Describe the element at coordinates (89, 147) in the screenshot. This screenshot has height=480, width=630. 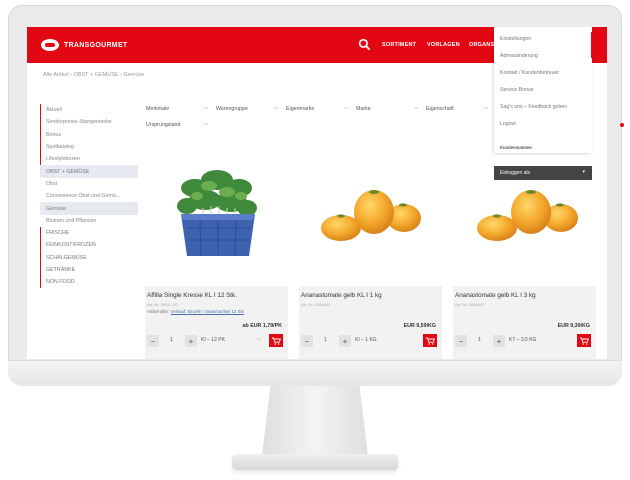
I see `sidebar-item-spotkatalog: Spotkatalog` at that location.